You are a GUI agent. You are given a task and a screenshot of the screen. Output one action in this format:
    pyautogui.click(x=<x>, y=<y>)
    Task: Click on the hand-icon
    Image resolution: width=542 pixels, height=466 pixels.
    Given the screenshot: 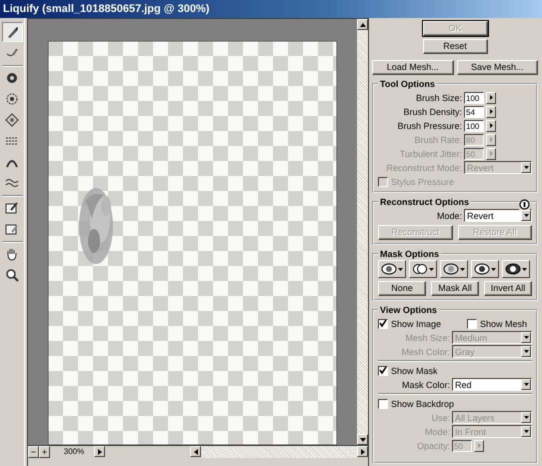 What is the action you would take?
    pyautogui.click(x=12, y=254)
    